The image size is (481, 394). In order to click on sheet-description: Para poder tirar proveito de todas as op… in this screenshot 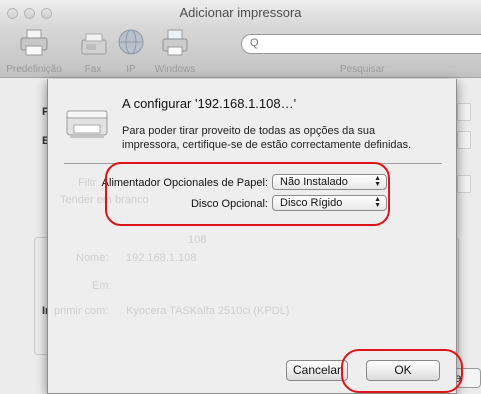, I will do `click(267, 138)`.